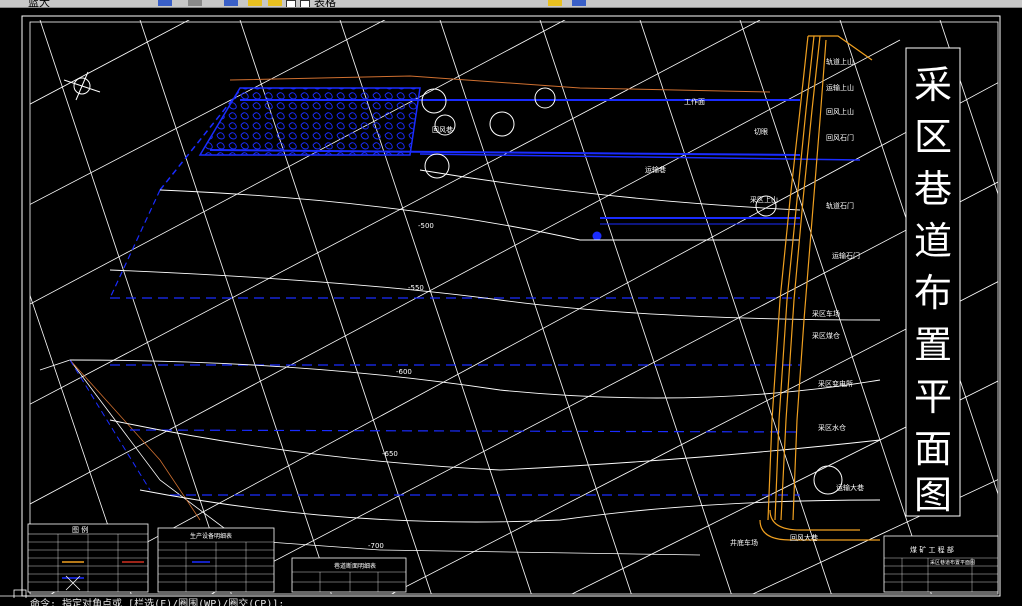 This screenshot has height=606, width=1022. What do you see at coordinates (325, 3) in the screenshot?
I see `layer-name: 表格` at bounding box center [325, 3].